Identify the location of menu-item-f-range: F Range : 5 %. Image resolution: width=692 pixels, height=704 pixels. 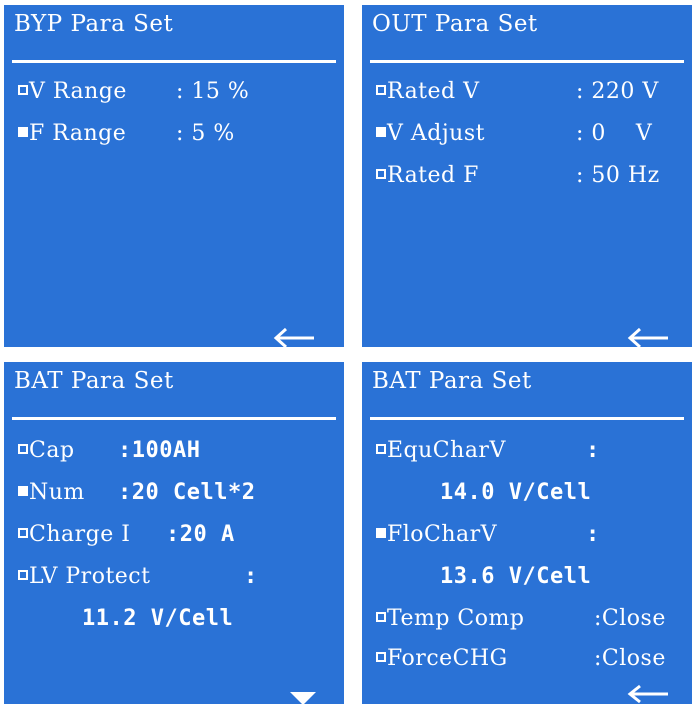
(126, 133).